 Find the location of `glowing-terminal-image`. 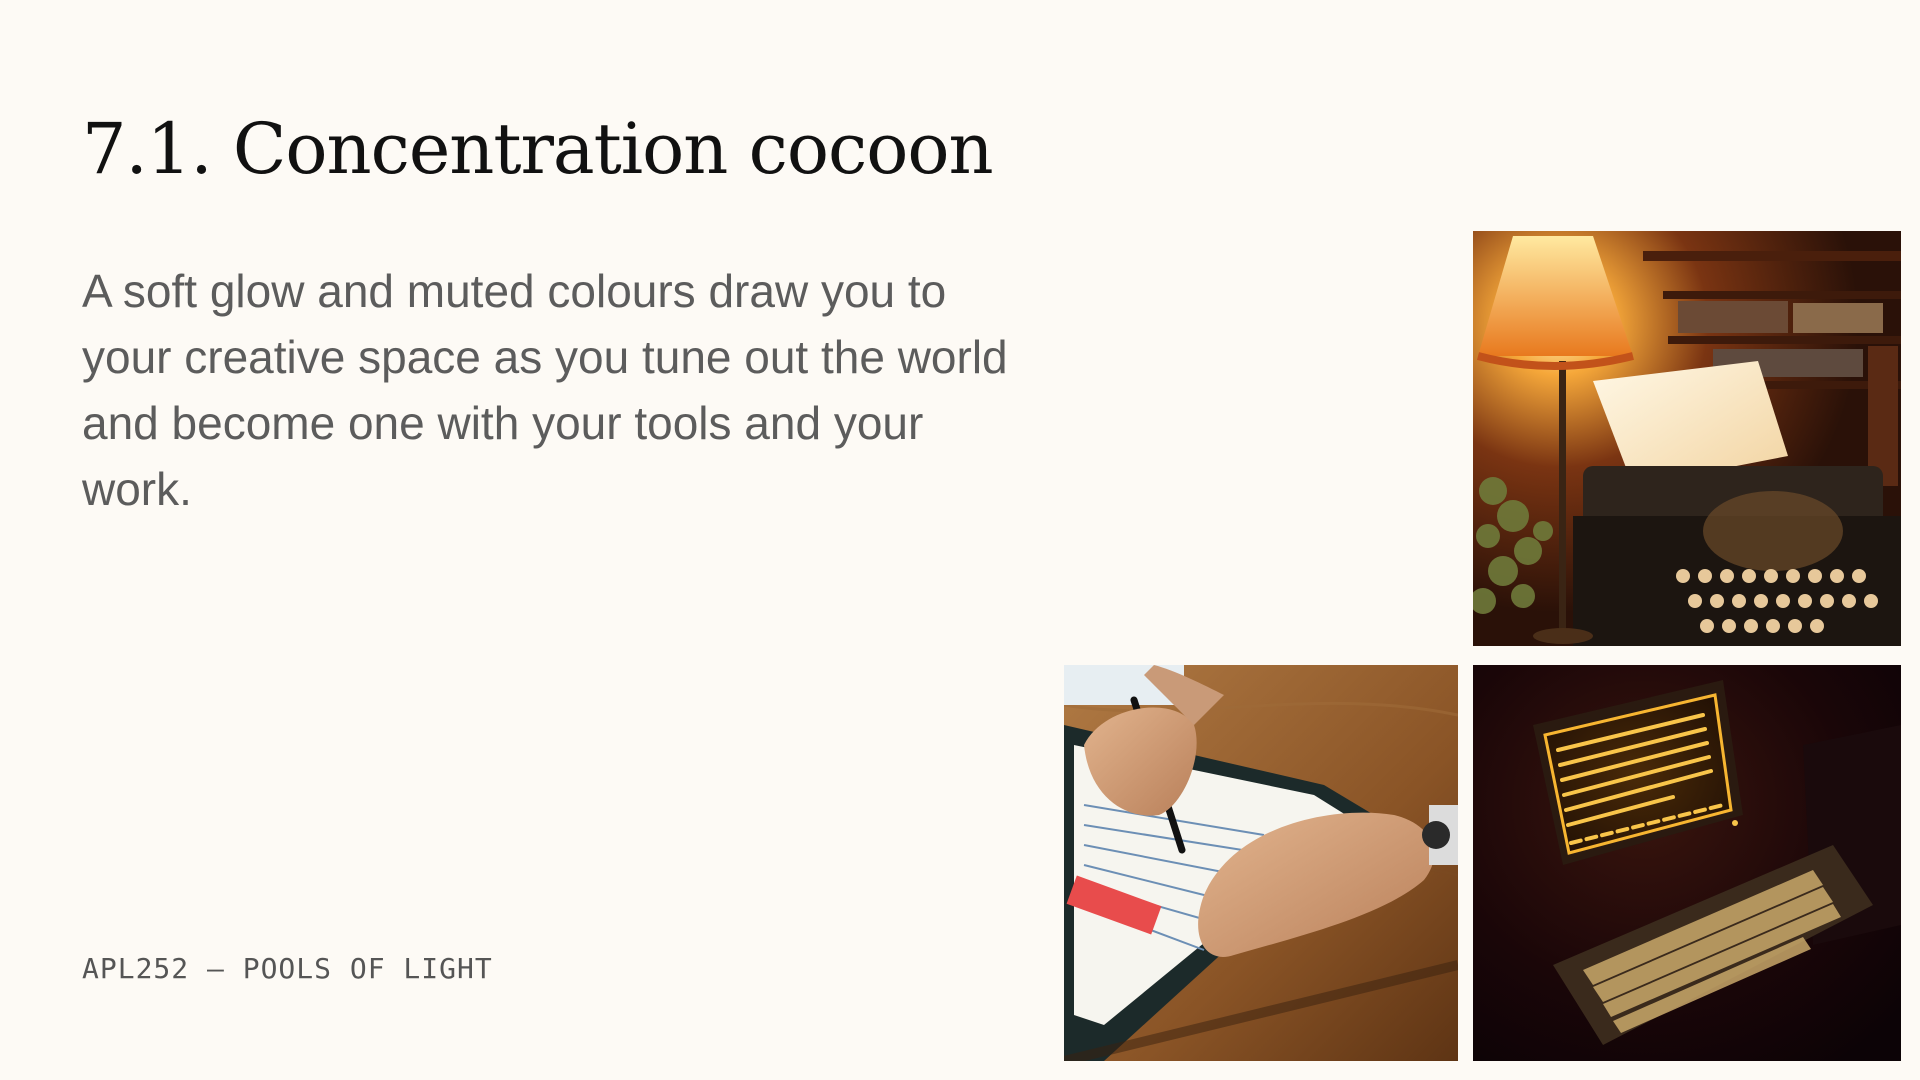

glowing-terminal-image is located at coordinates (1687, 863).